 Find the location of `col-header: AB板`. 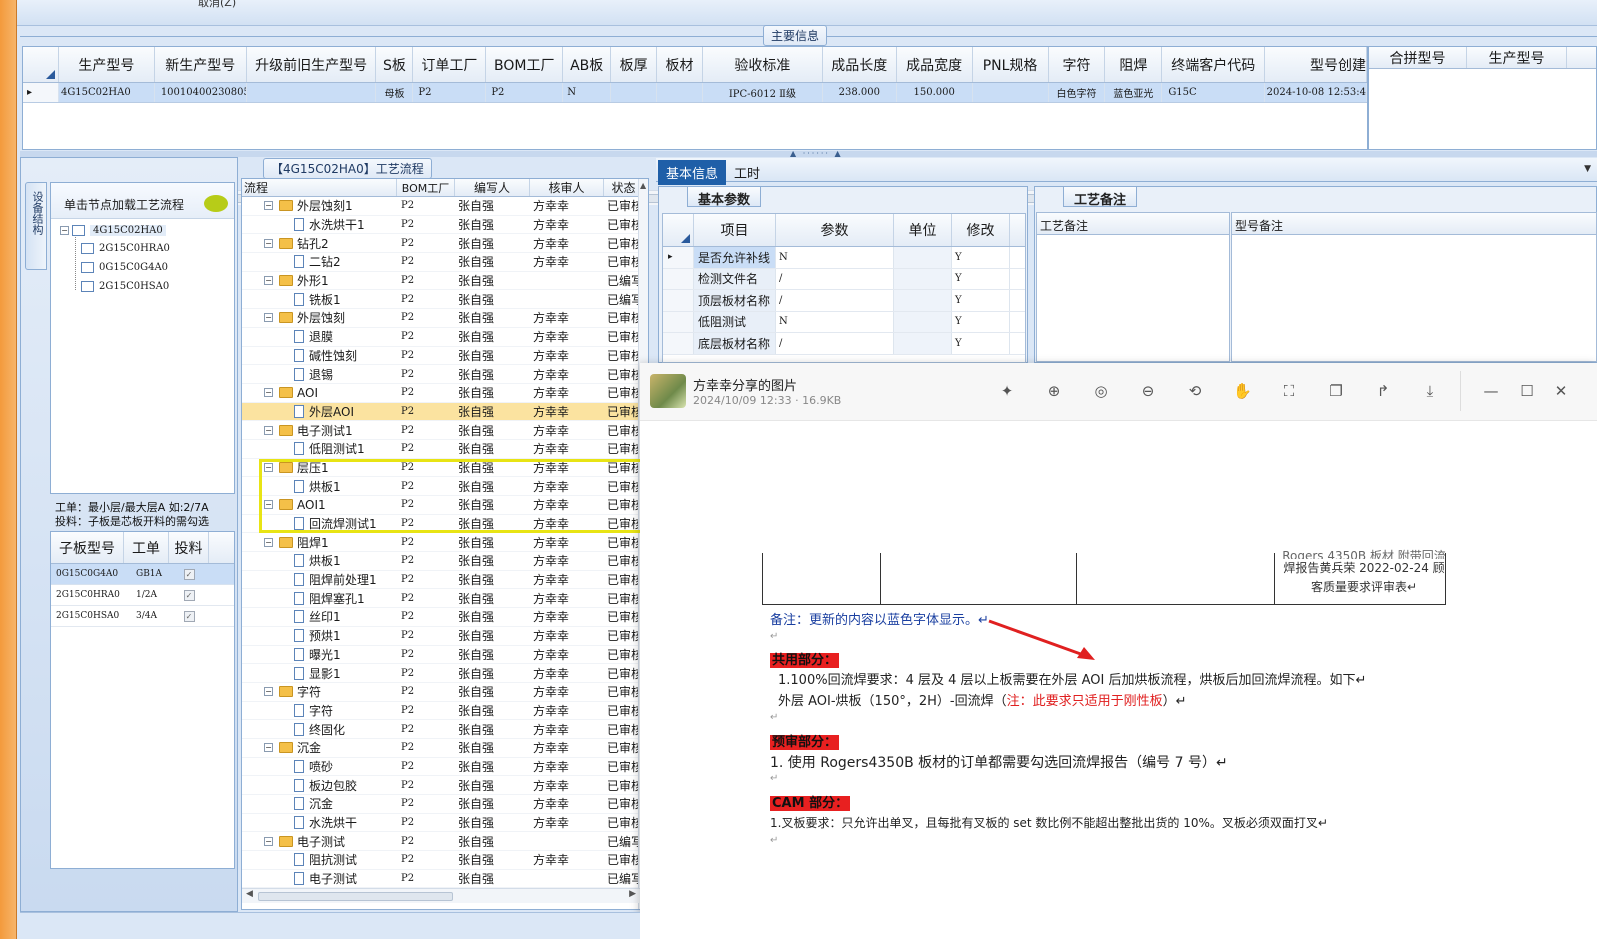

col-header: AB板 is located at coordinates (587, 64).